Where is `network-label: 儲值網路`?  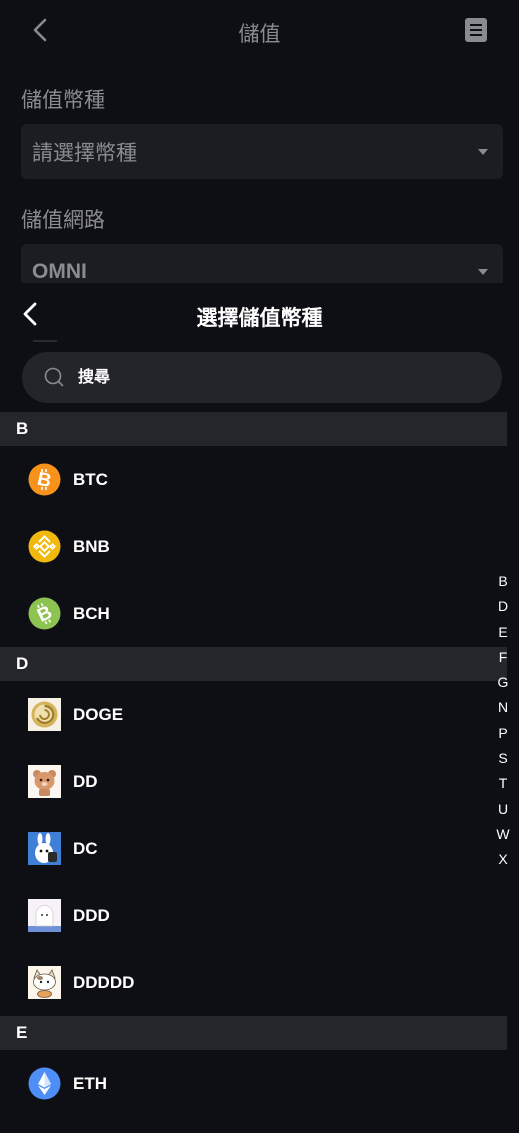 network-label: 儲值網路 is located at coordinates (63, 220).